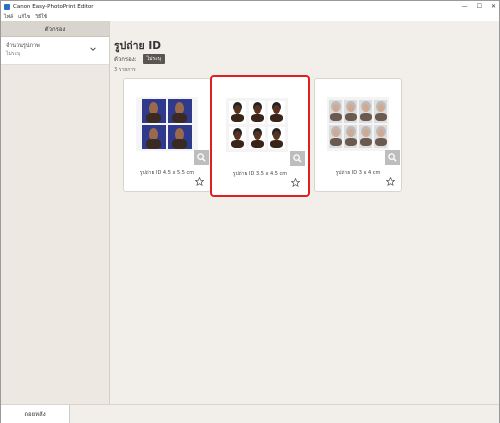 This screenshot has width=500, height=423. What do you see at coordinates (13, 54) in the screenshot?
I see `filter-value: ไม่ระบุ` at bounding box center [13, 54].